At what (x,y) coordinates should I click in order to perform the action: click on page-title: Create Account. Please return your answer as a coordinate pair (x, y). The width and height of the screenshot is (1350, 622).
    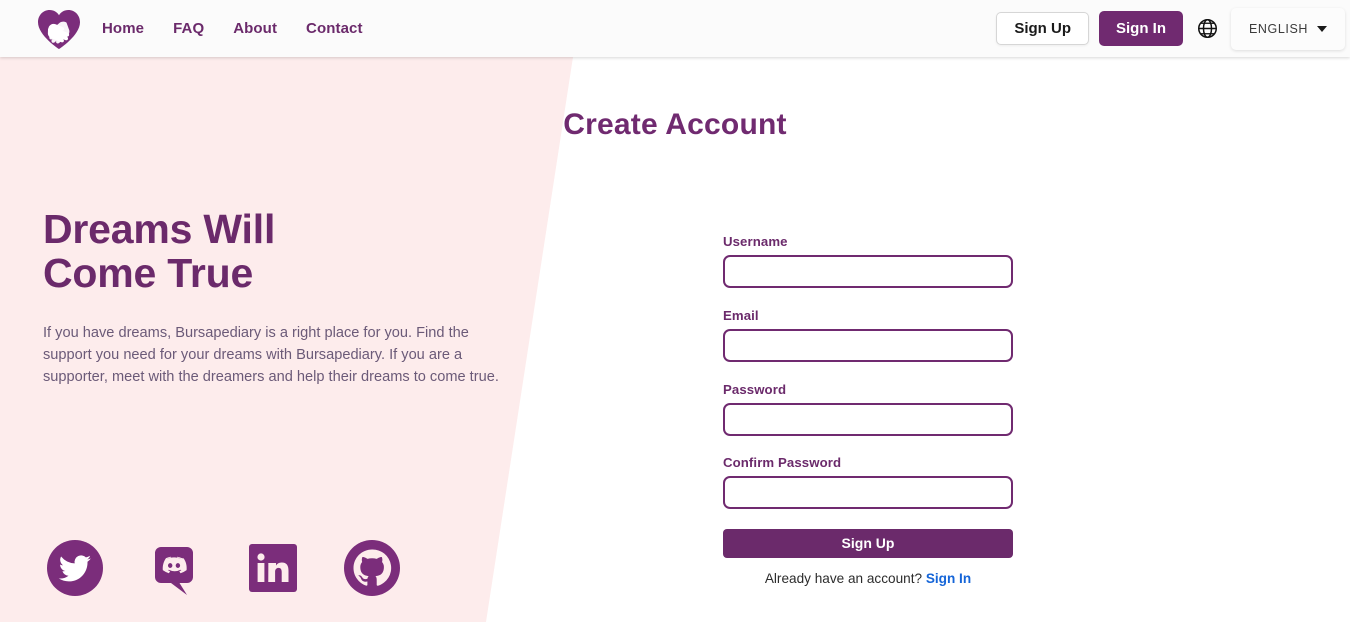
    Looking at the image, I should click on (675, 124).